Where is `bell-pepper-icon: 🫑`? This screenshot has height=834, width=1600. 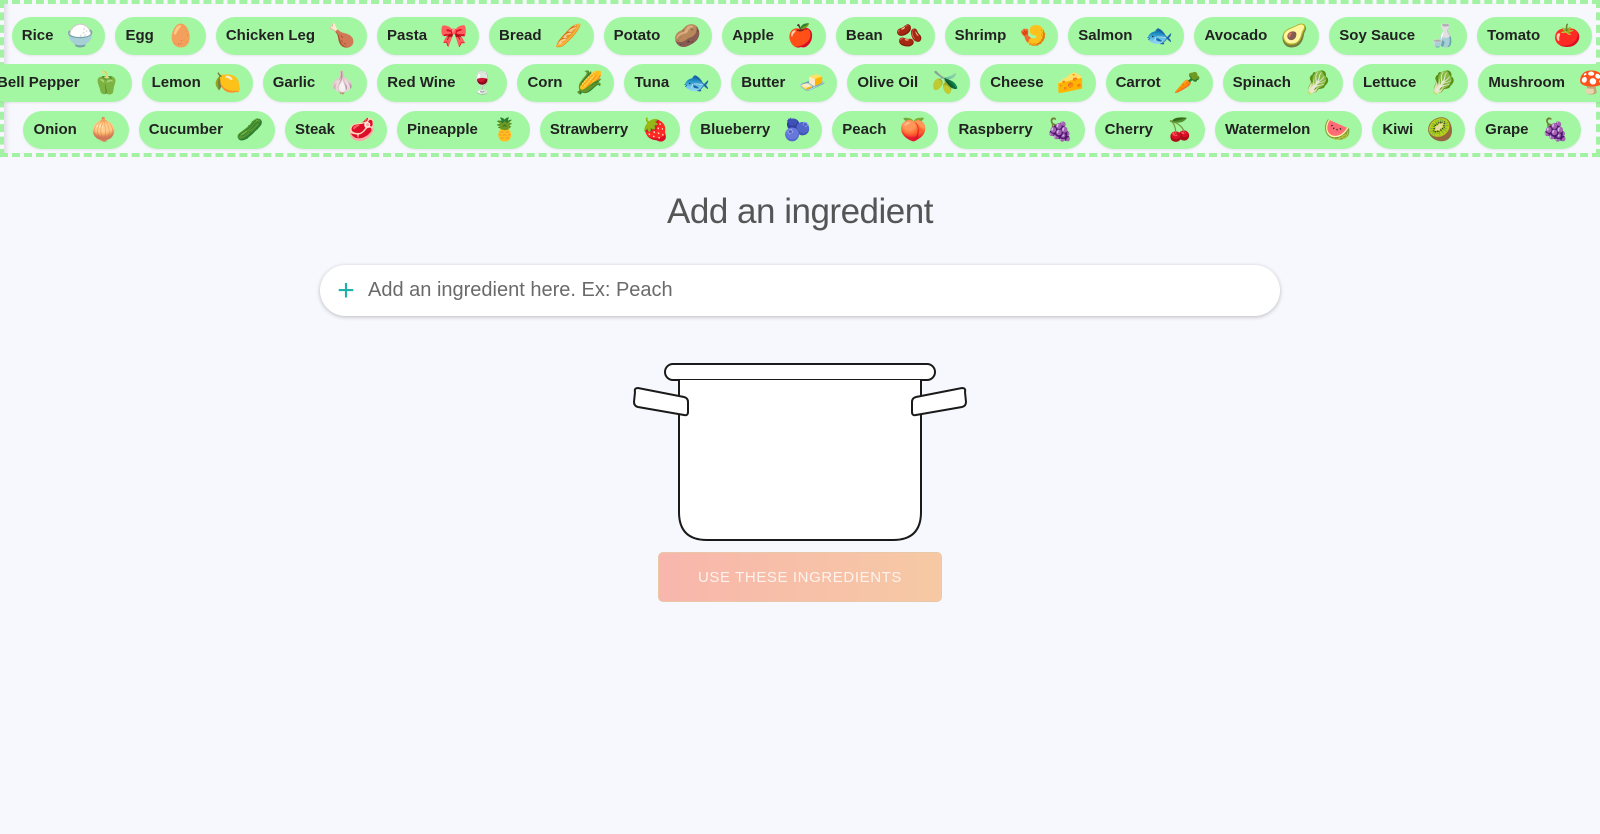 bell-pepper-icon: 🫑 is located at coordinates (106, 82).